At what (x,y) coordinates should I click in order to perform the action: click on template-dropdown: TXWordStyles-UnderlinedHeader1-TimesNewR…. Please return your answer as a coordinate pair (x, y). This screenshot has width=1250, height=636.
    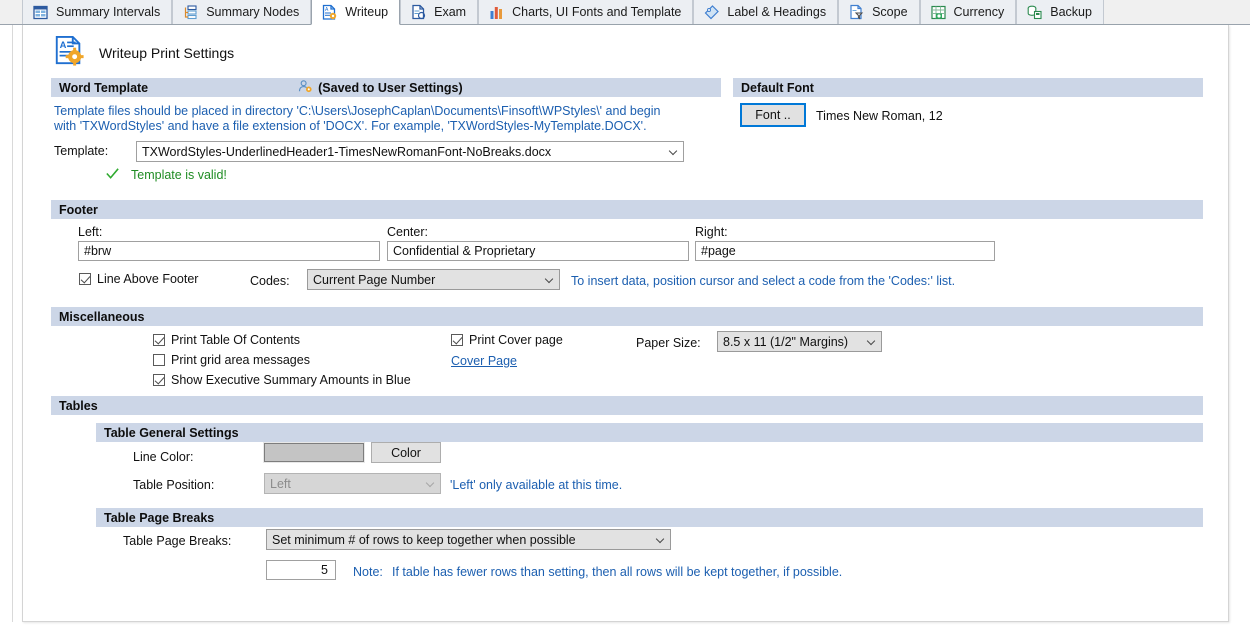
    Looking at the image, I should click on (410, 151).